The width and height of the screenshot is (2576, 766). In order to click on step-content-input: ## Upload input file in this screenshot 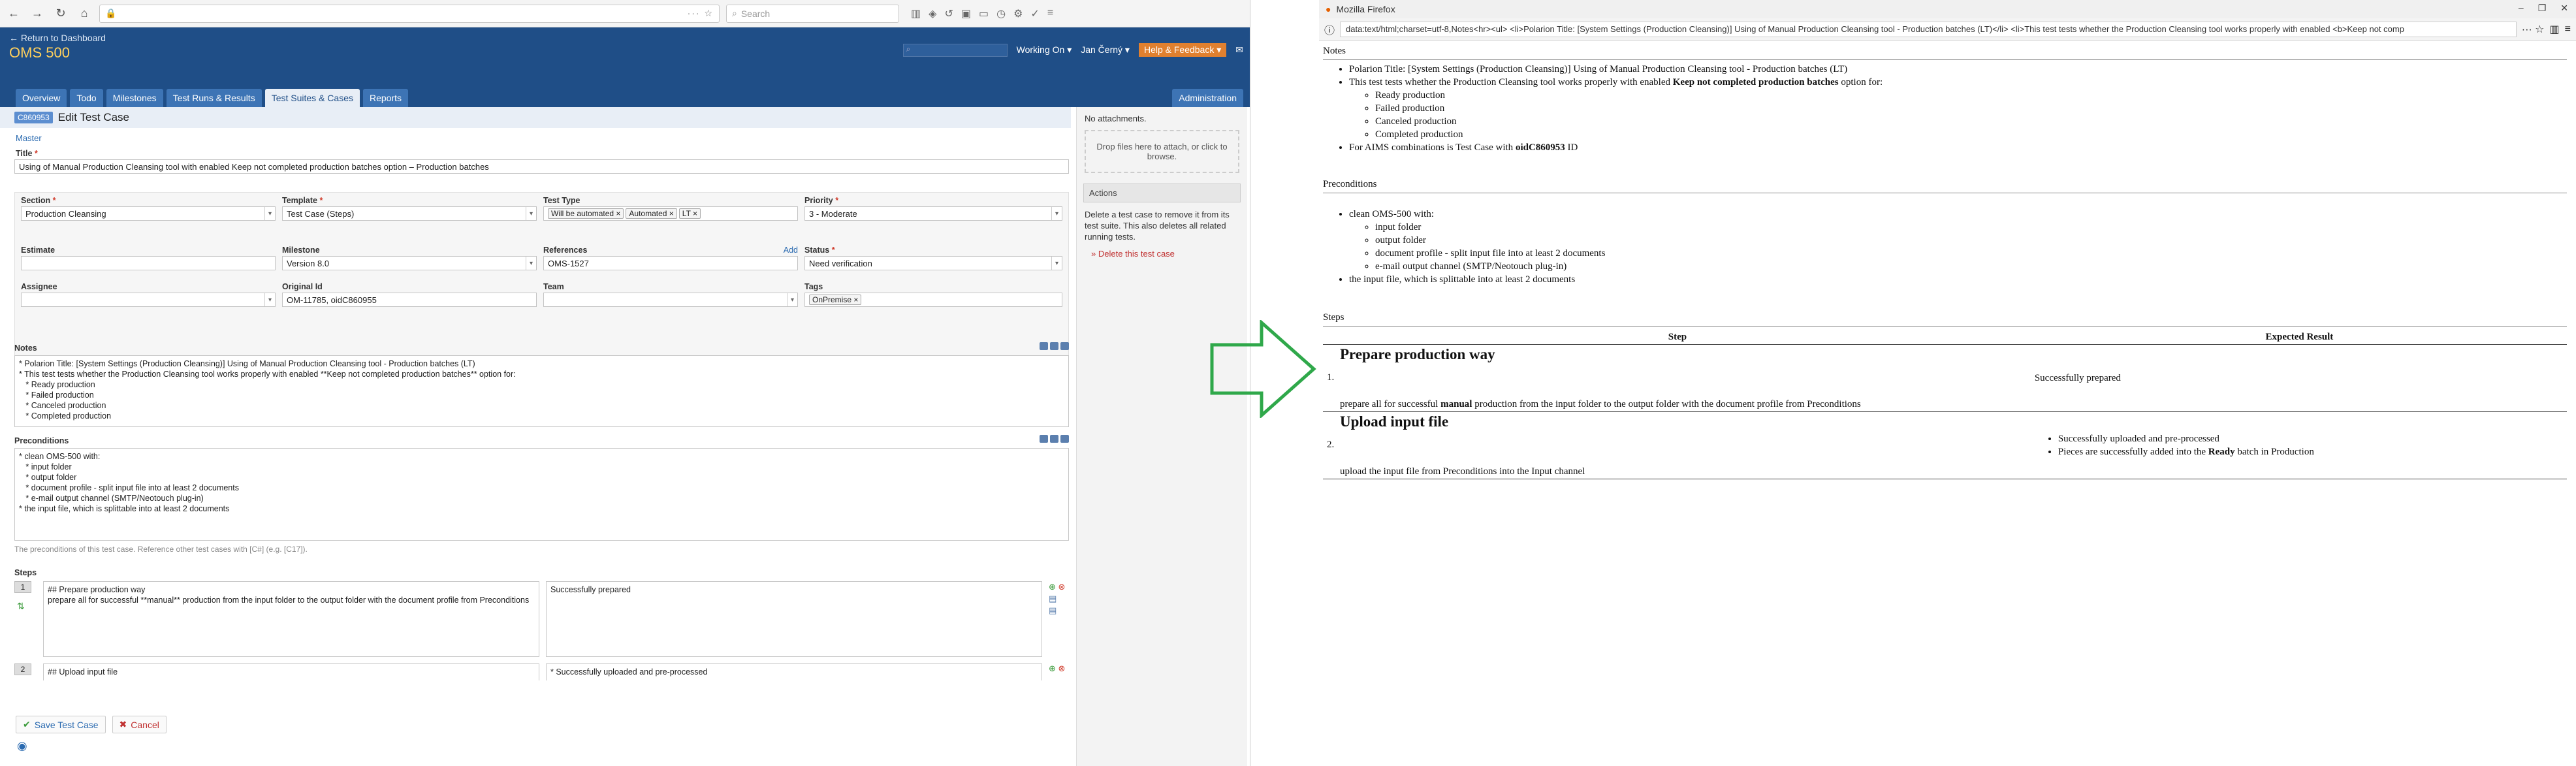, I will do `click(291, 671)`.